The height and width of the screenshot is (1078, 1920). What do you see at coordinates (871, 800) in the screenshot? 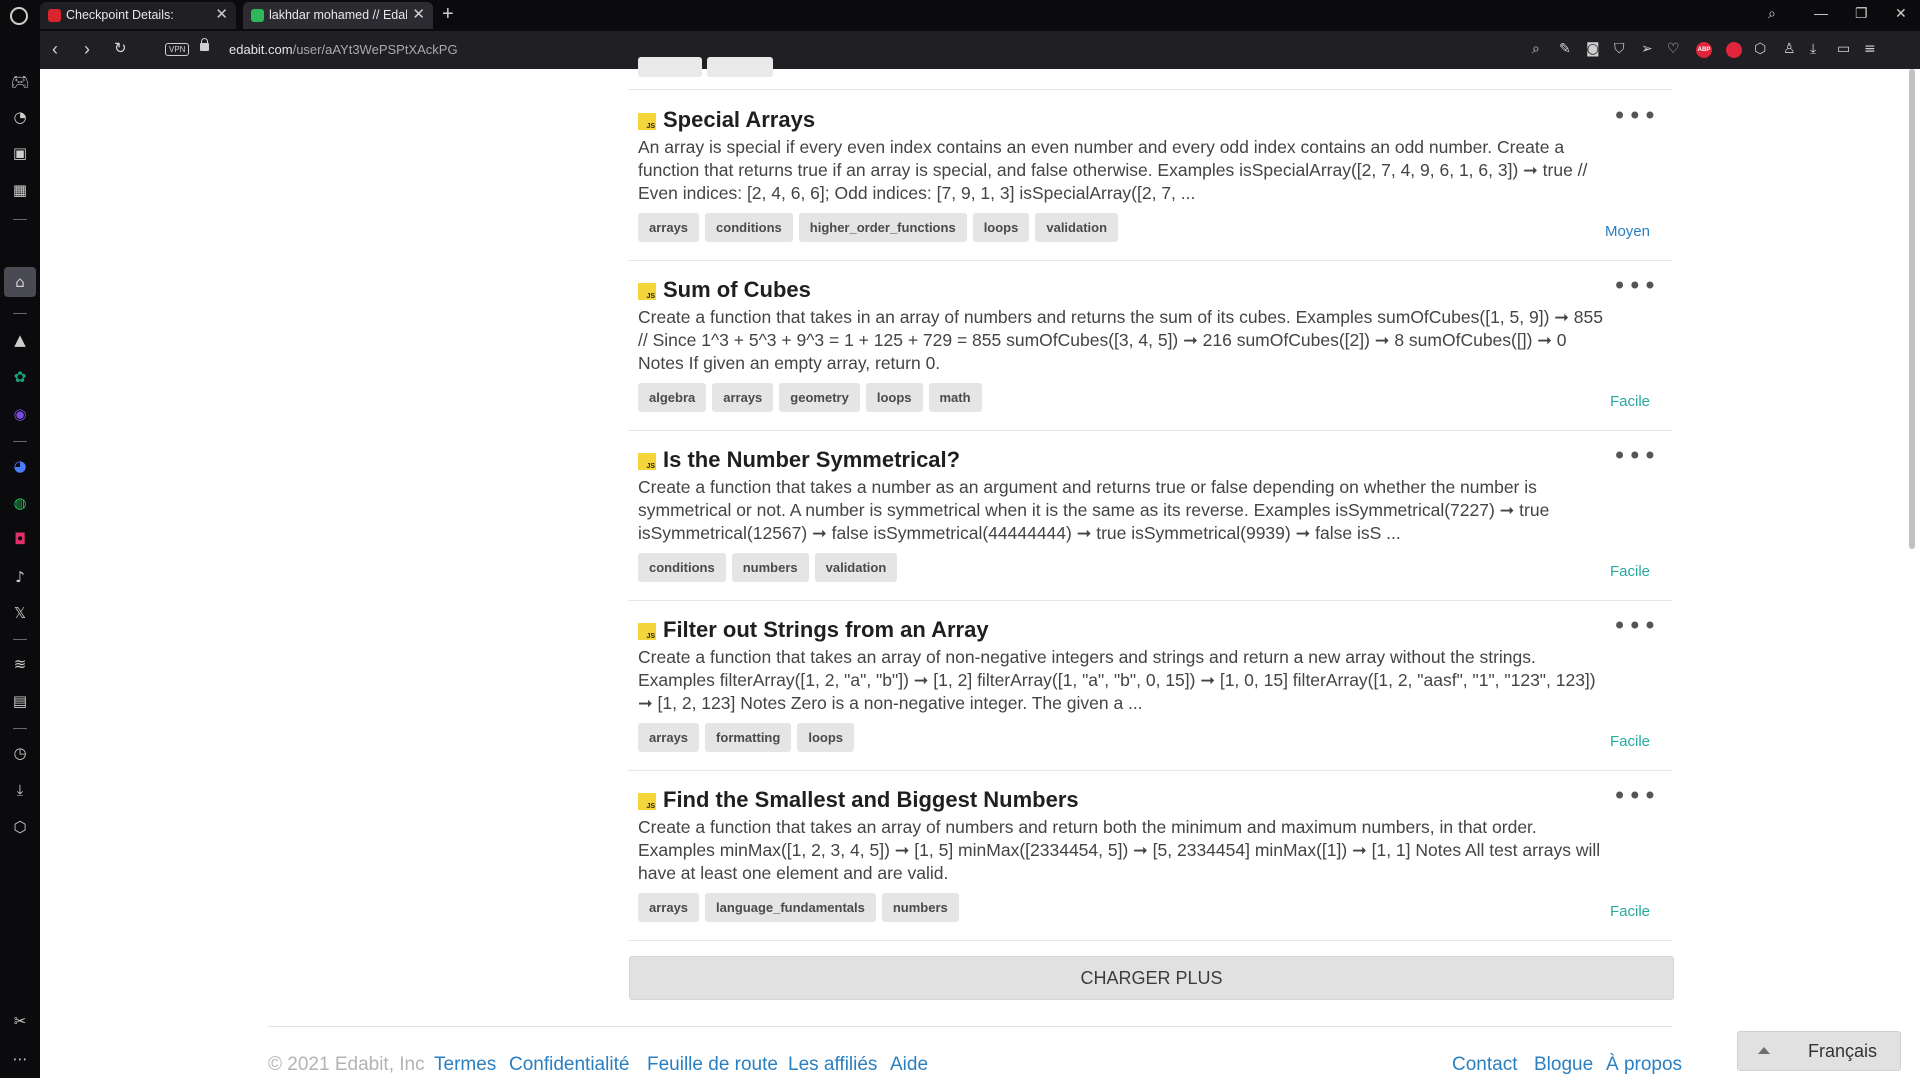
I see `challenge-title: Find the Smallest and Biggest Numbers` at bounding box center [871, 800].